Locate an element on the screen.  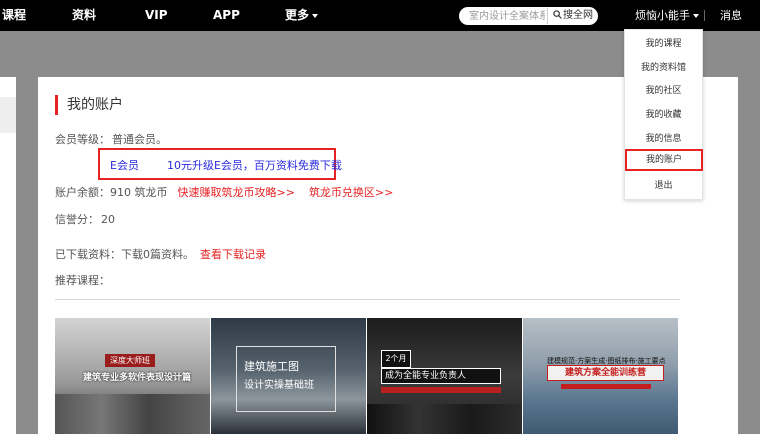
search-box: 搜全网 is located at coordinates (528, 16).